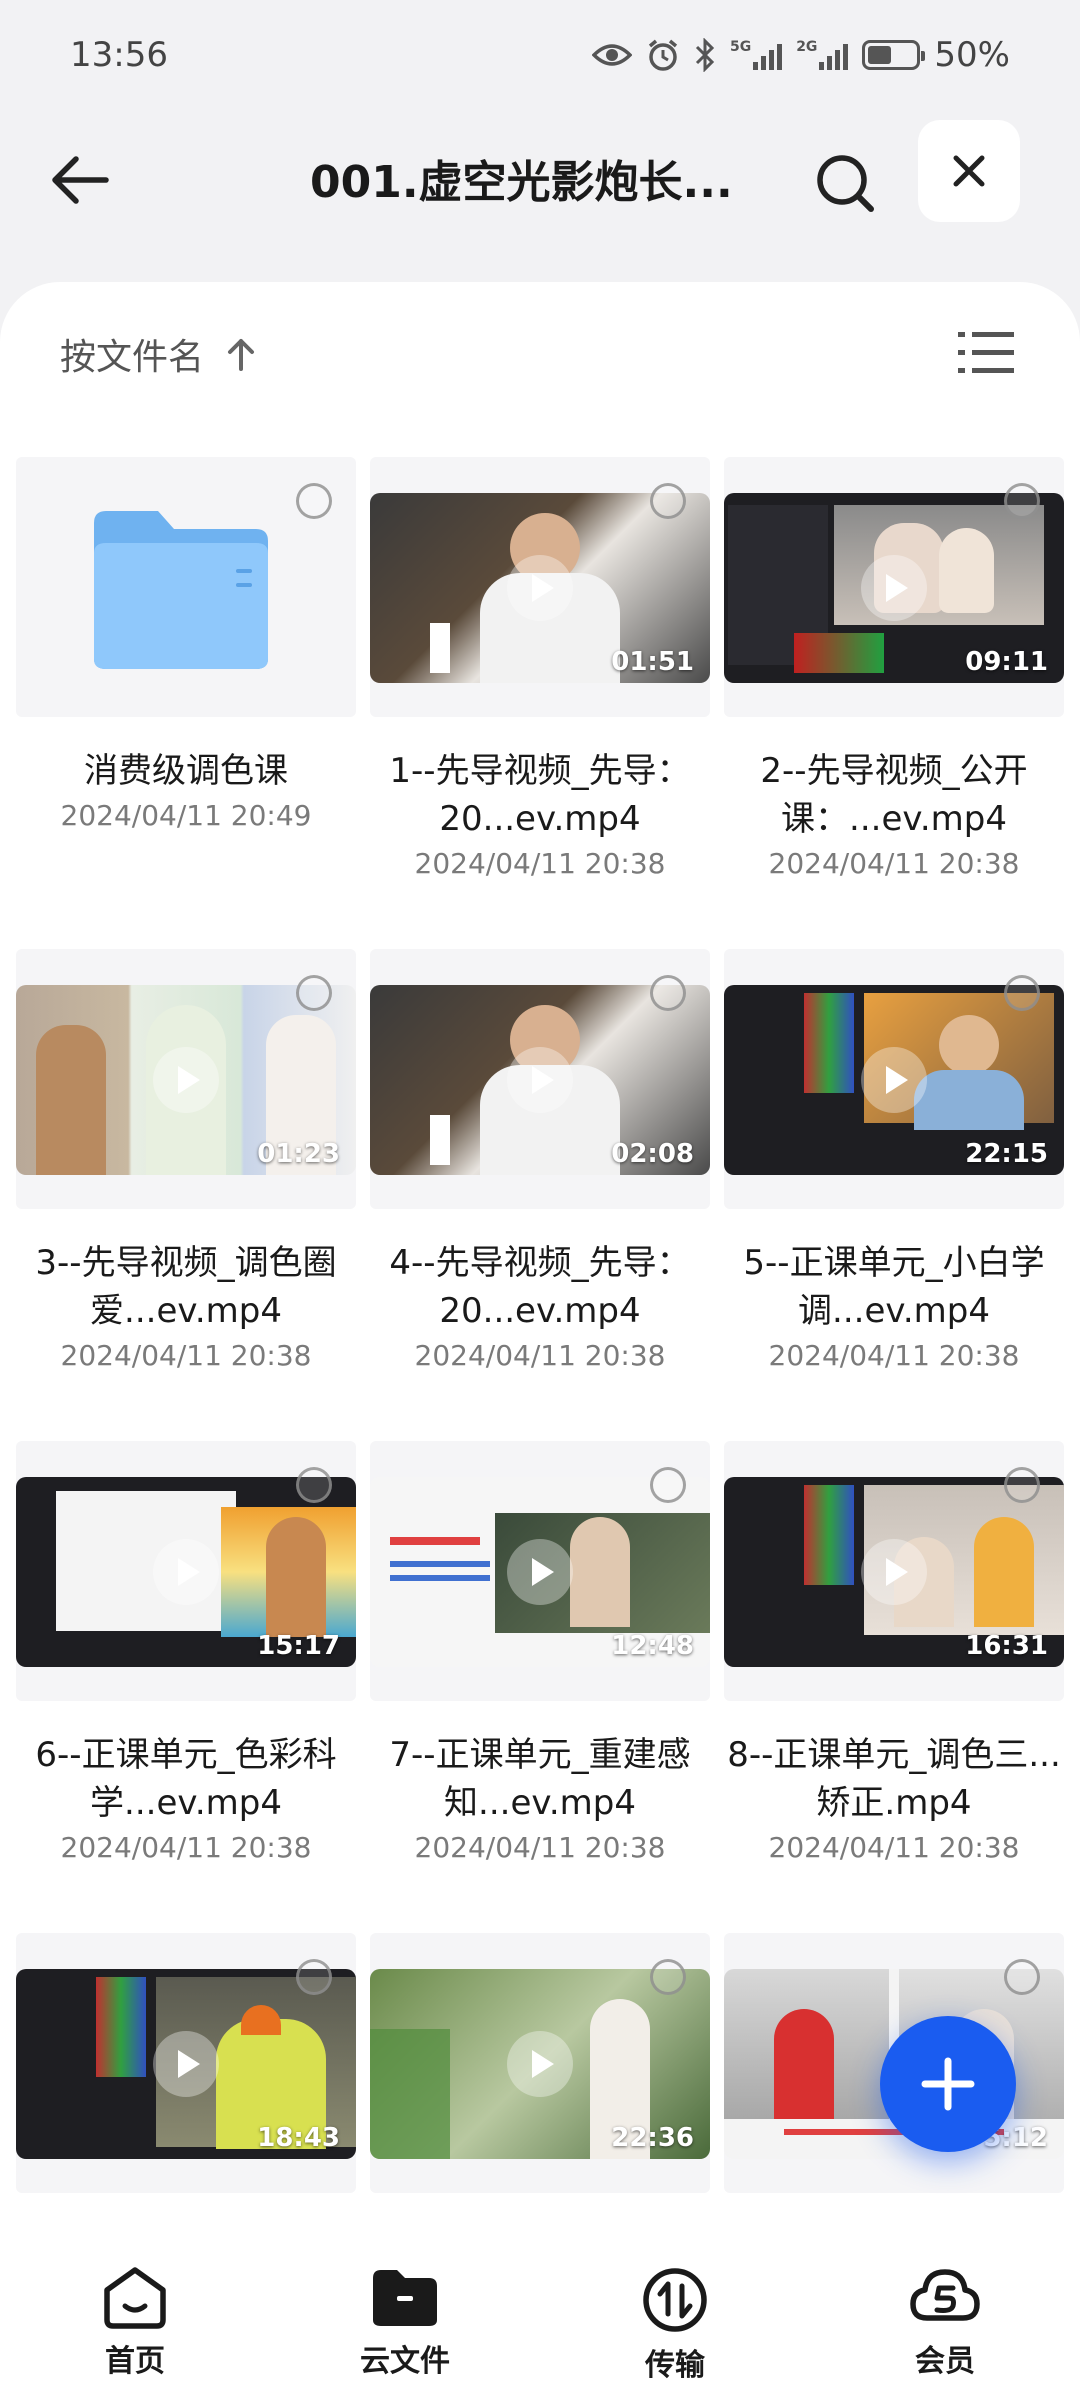  What do you see at coordinates (540, 55) in the screenshot?
I see `status-bar: 13:56 5G 2G 50%` at bounding box center [540, 55].